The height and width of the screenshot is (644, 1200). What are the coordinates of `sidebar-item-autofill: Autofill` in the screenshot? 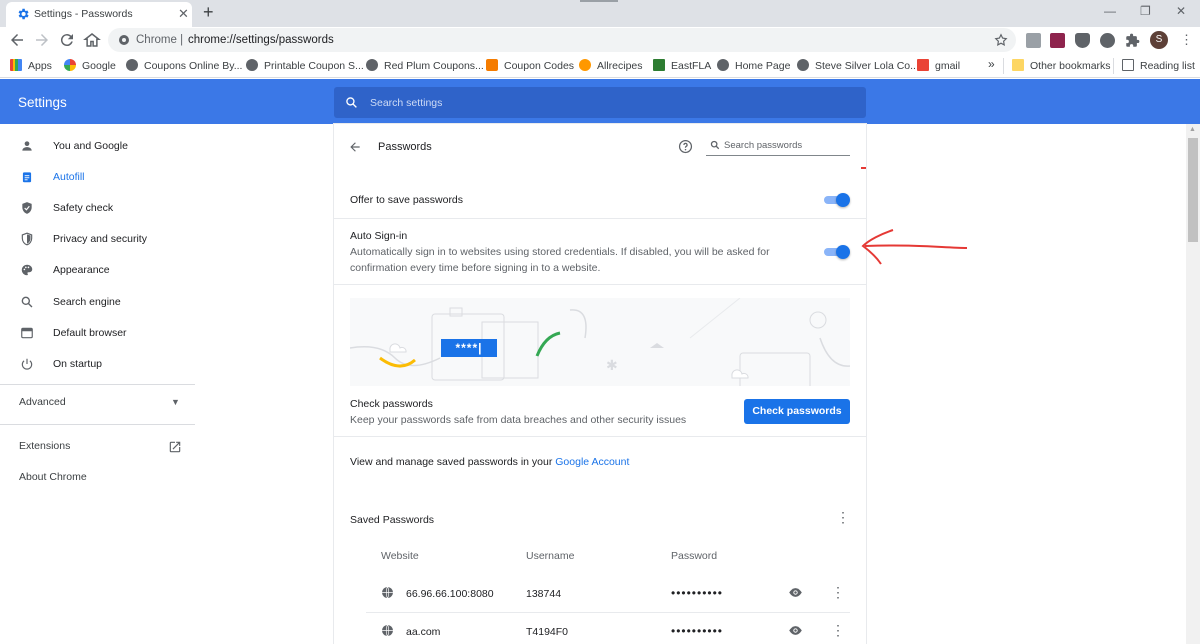 It's located at (97, 178).